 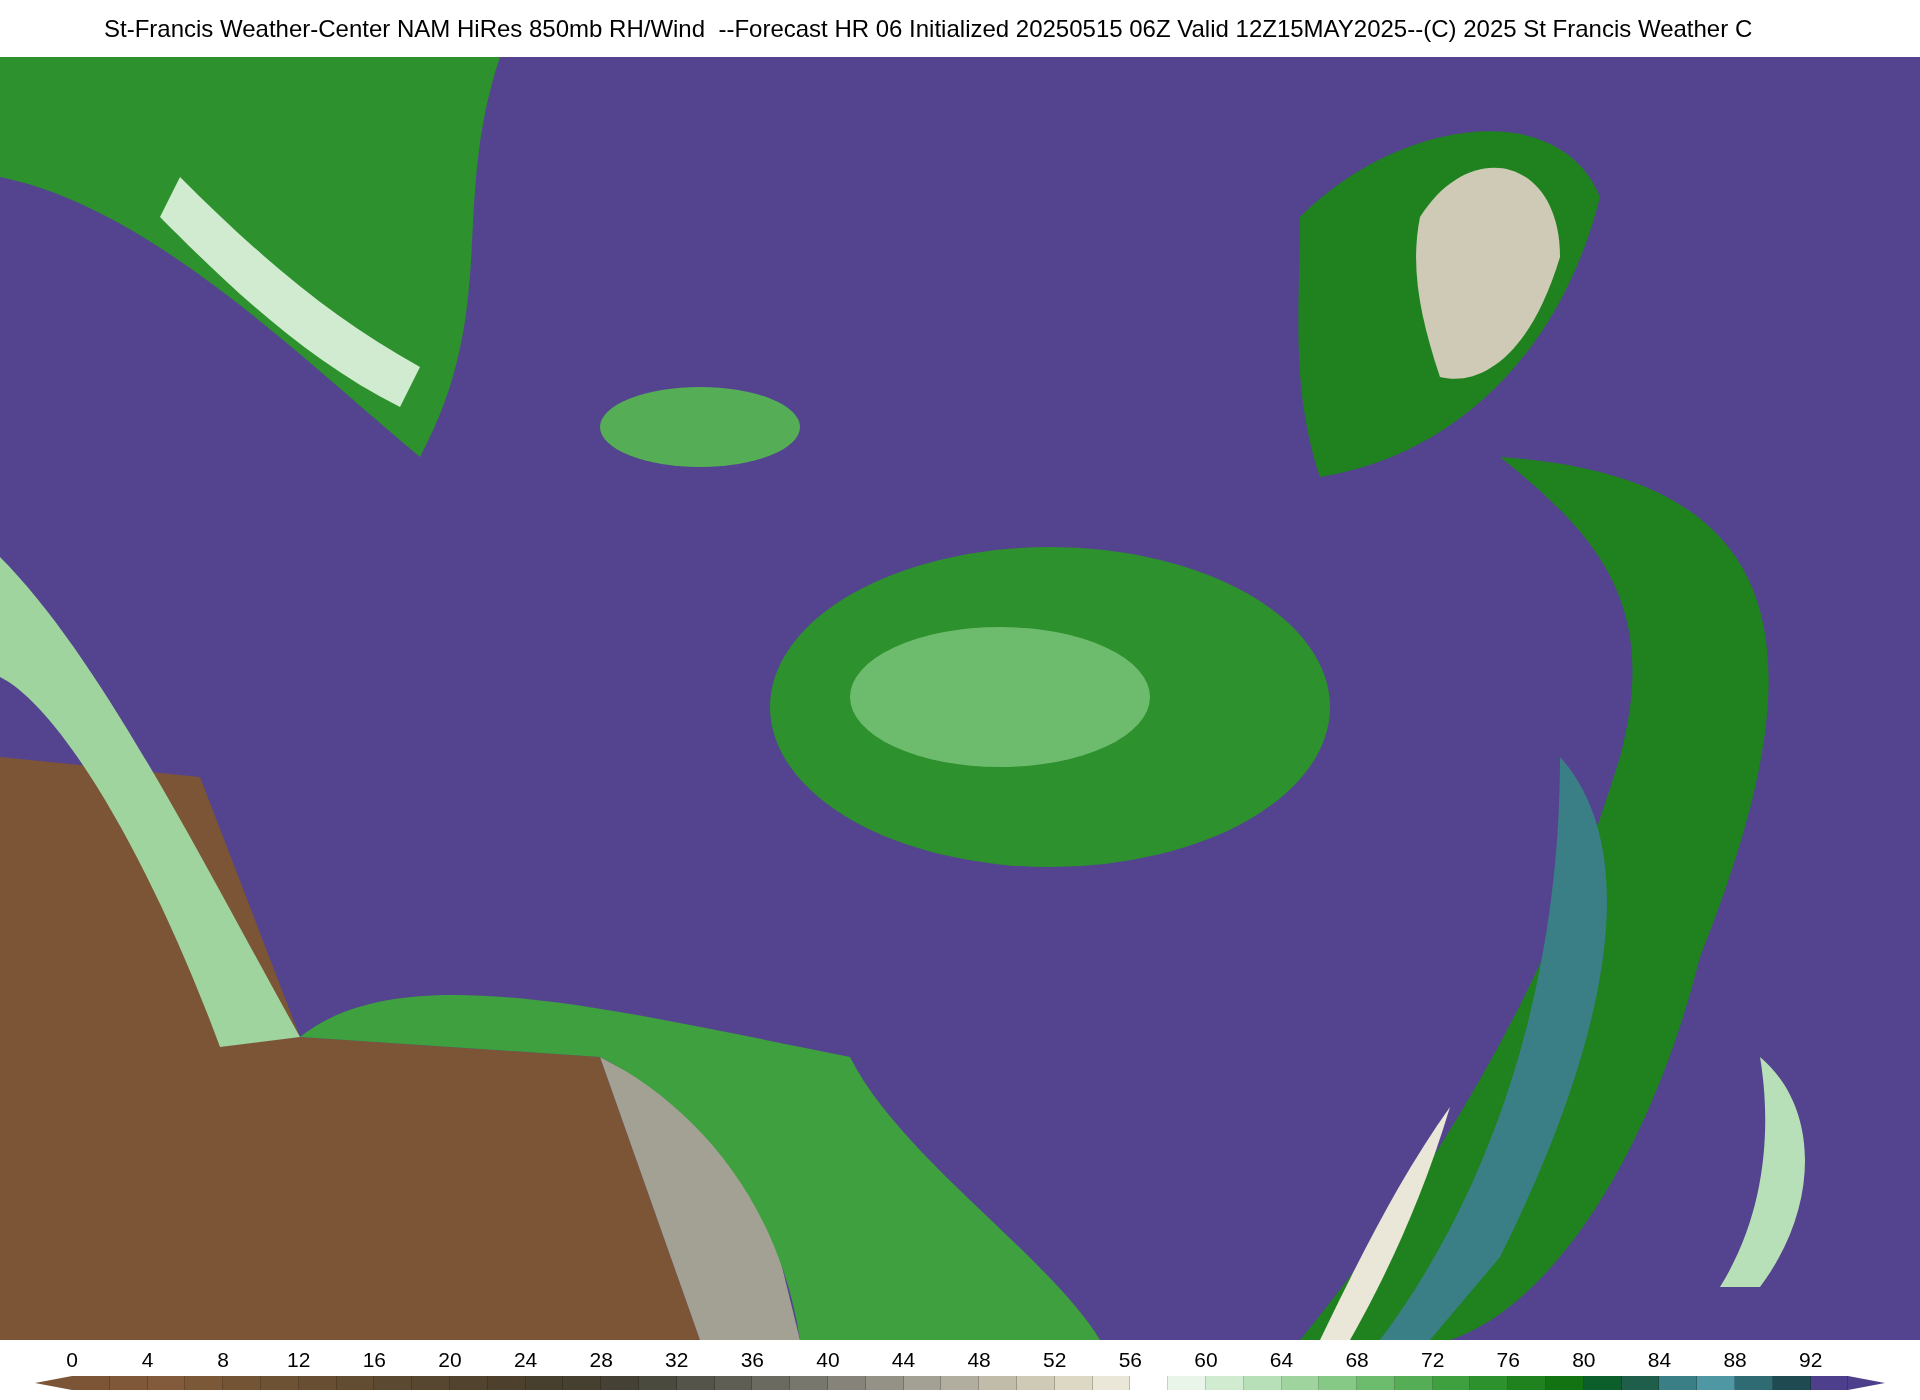 What do you see at coordinates (1508, 1360) in the screenshot?
I see `colorbar-tick-label: 76` at bounding box center [1508, 1360].